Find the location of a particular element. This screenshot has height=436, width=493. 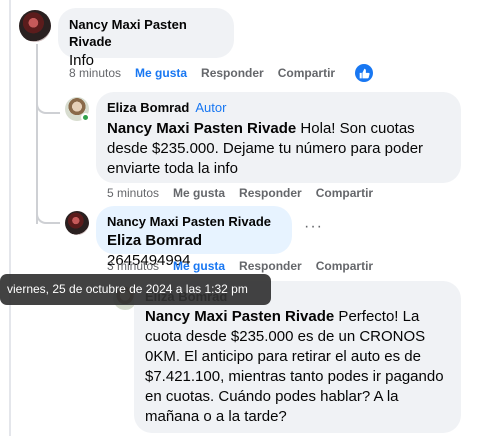

comment-actions: 3 minutos Me gusta Responder Compartir is located at coordinates (247, 266).